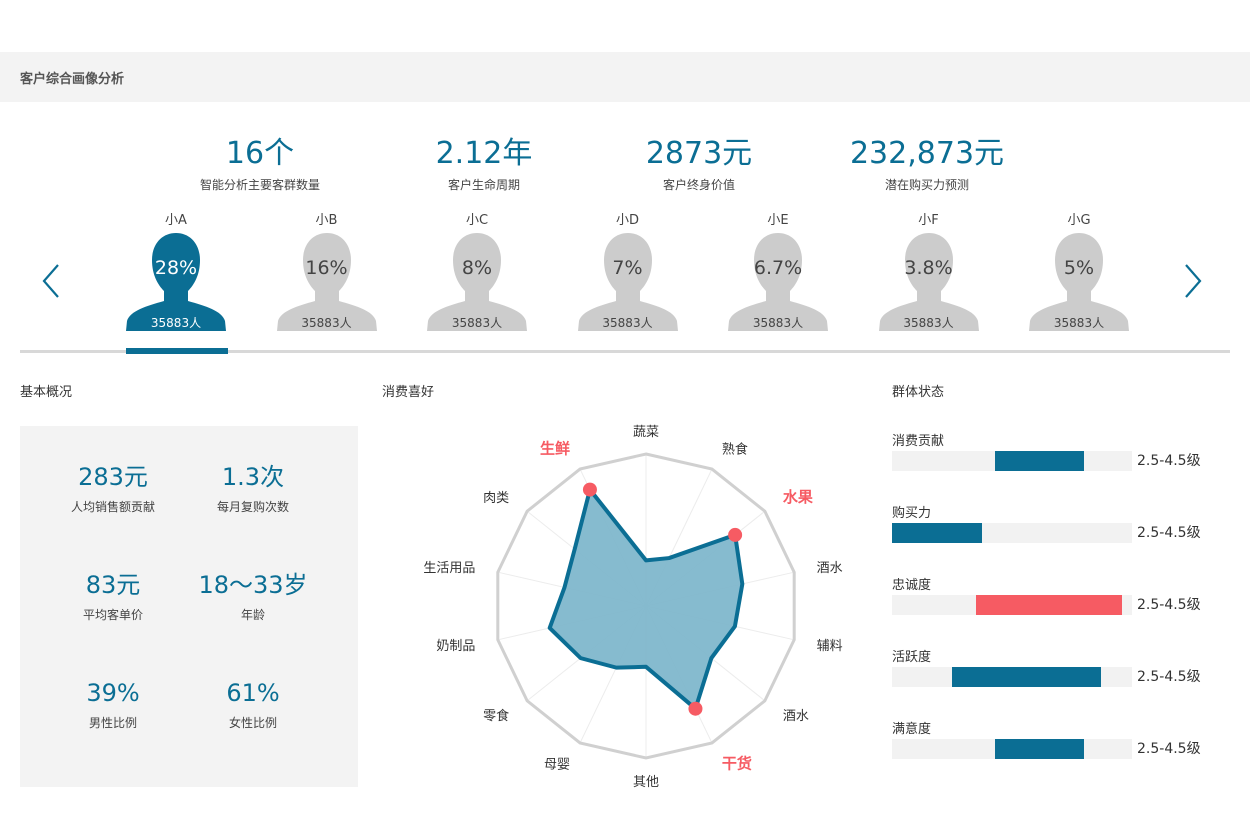 The height and width of the screenshot is (822, 1250). Describe the element at coordinates (778, 220) in the screenshot. I see `persona-name: 小E` at that location.